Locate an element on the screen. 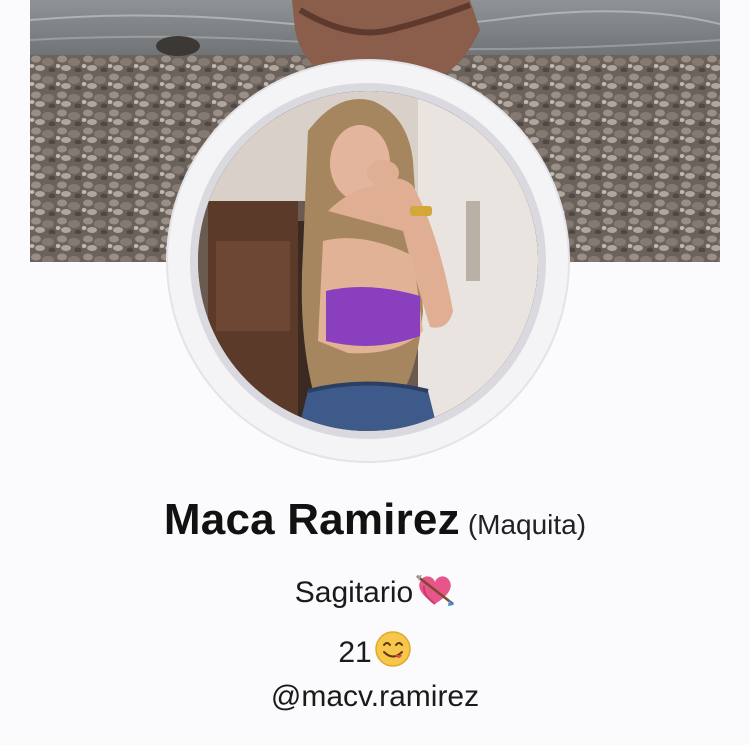 The width and height of the screenshot is (750, 745). savoring-face-icon is located at coordinates (393, 653).